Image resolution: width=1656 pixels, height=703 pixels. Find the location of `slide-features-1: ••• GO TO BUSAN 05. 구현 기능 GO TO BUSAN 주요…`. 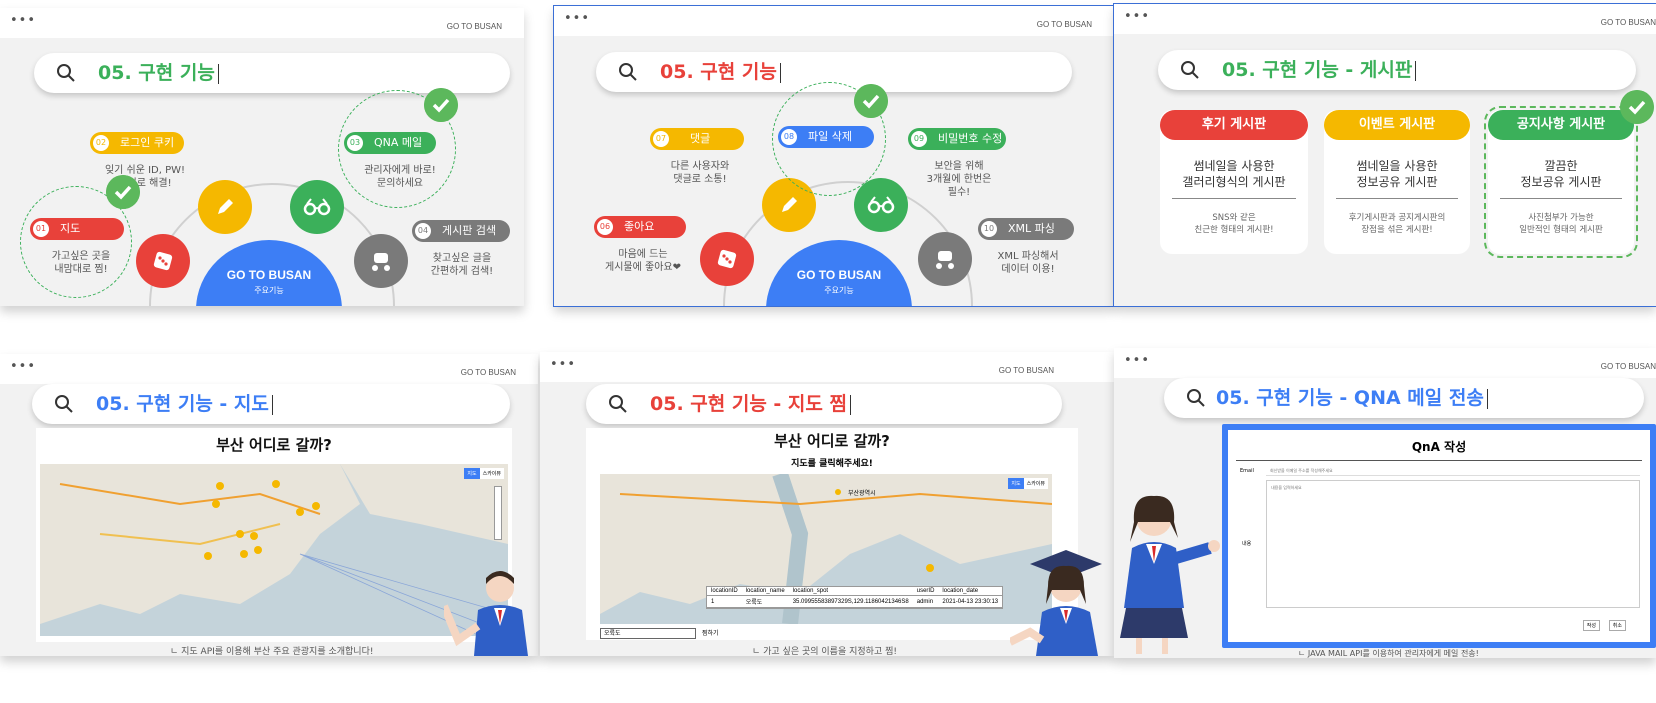

slide-features-1: ••• GO TO BUSAN 05. 구현 기능 GO TO BUSAN 주요… is located at coordinates (262, 157).